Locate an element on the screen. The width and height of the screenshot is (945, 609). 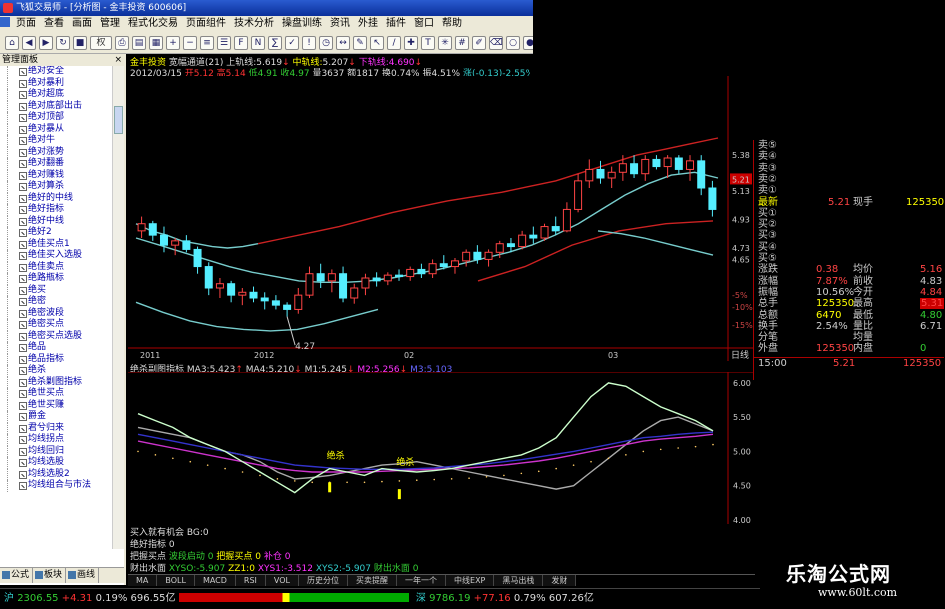
formula-item: 绝对赚钱 is located at coordinates (56, 175).